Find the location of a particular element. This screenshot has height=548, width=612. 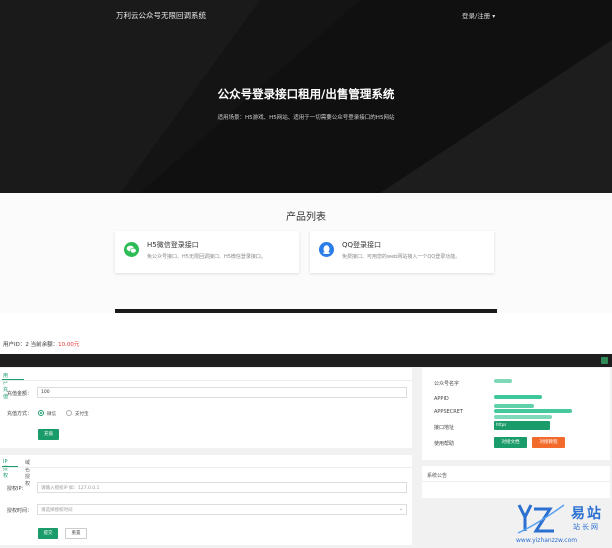

balance-label: 当前余额： is located at coordinates (44, 345).